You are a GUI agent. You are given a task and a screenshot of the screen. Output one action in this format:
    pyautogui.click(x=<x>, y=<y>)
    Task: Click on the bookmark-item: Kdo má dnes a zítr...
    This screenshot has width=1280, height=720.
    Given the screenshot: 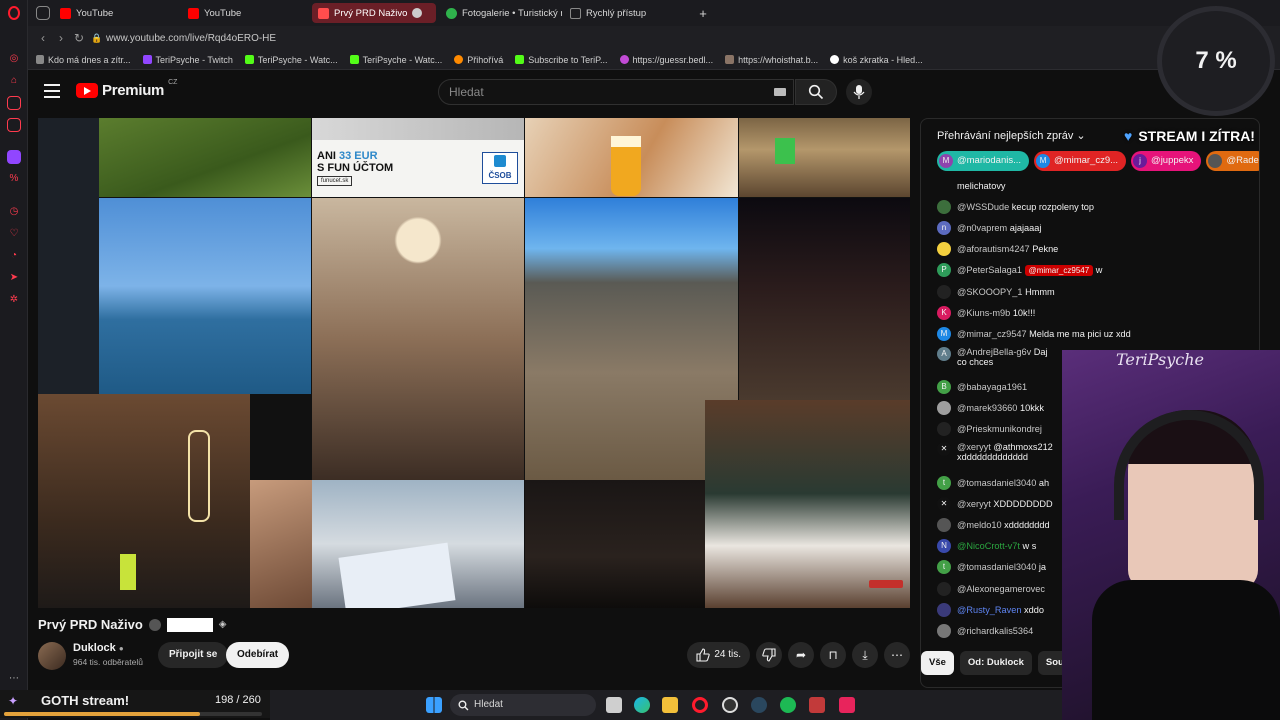 What is the action you would take?
    pyautogui.click(x=83, y=60)
    